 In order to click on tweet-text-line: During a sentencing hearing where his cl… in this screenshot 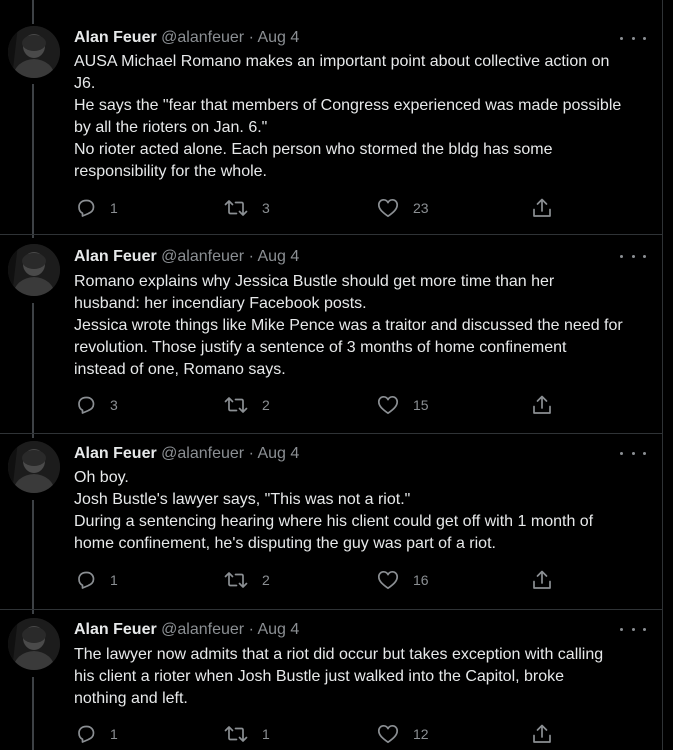, I will do `click(334, 521)`.